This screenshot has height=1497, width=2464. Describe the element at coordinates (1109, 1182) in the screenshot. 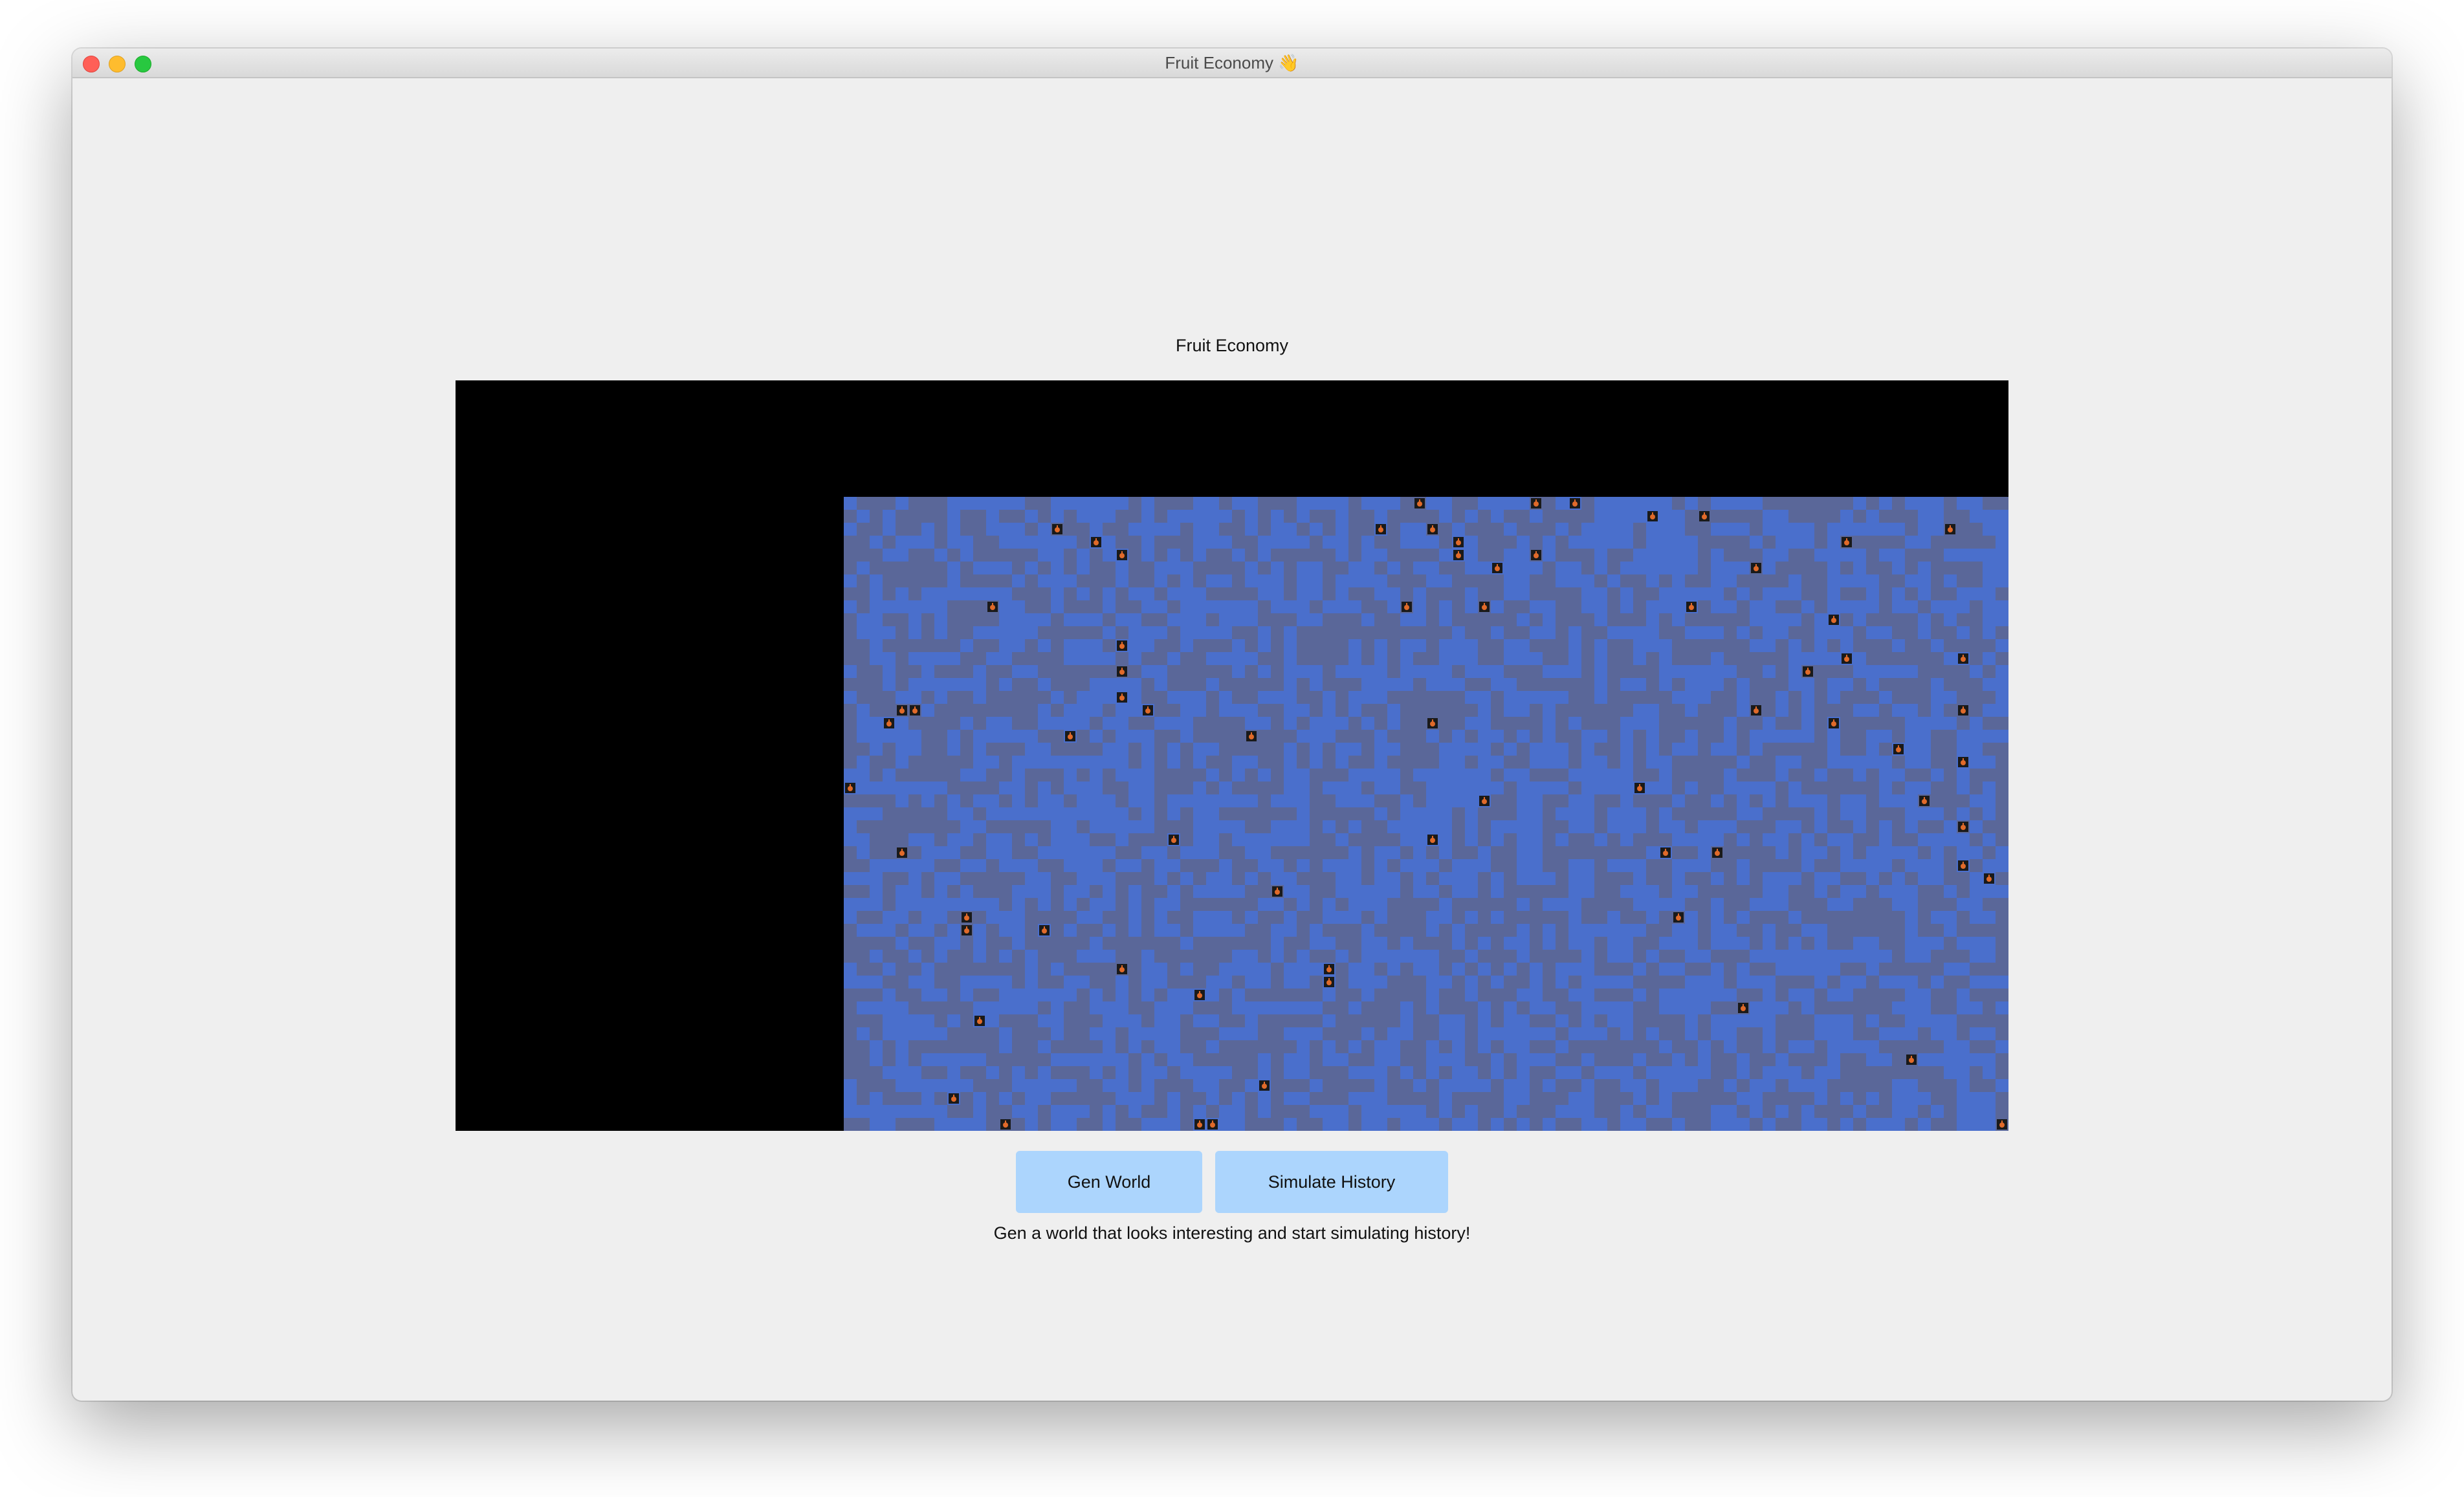

I see `gen-world-button: Gen World` at that location.